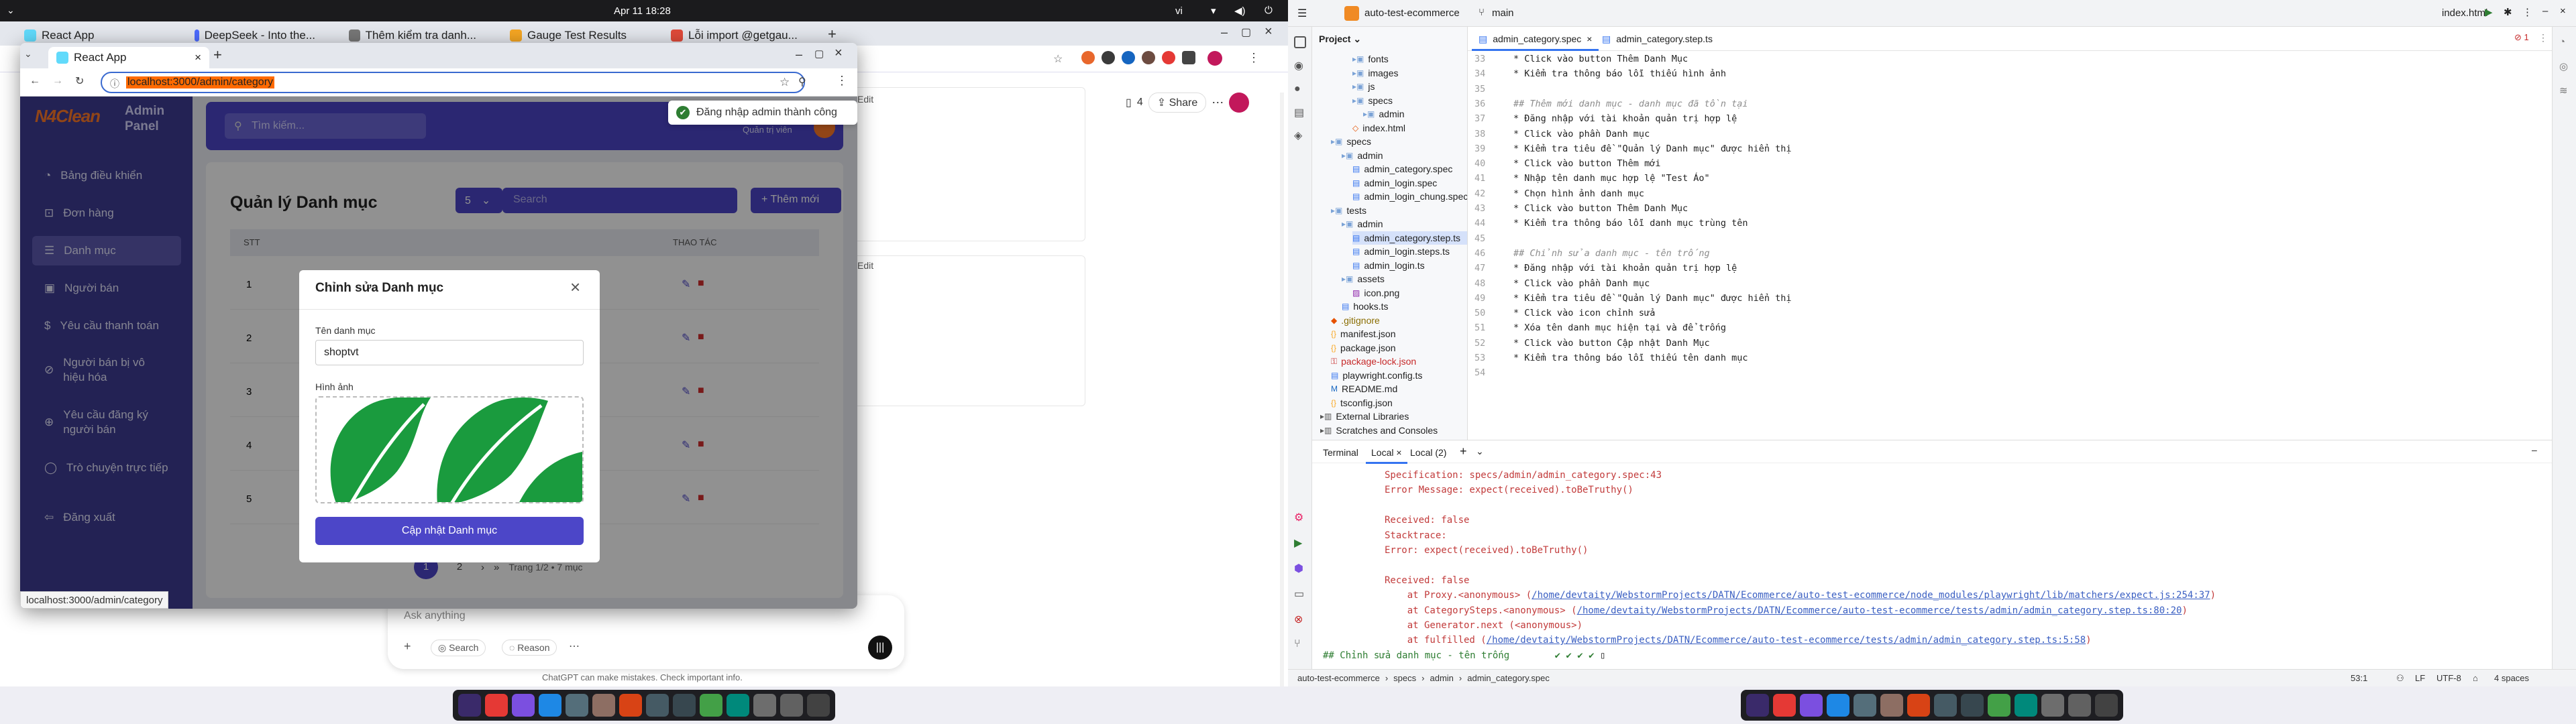  What do you see at coordinates (1401, 251) in the screenshot?
I see `tree-item: ▤ admin_login.steps.ts` at bounding box center [1401, 251].